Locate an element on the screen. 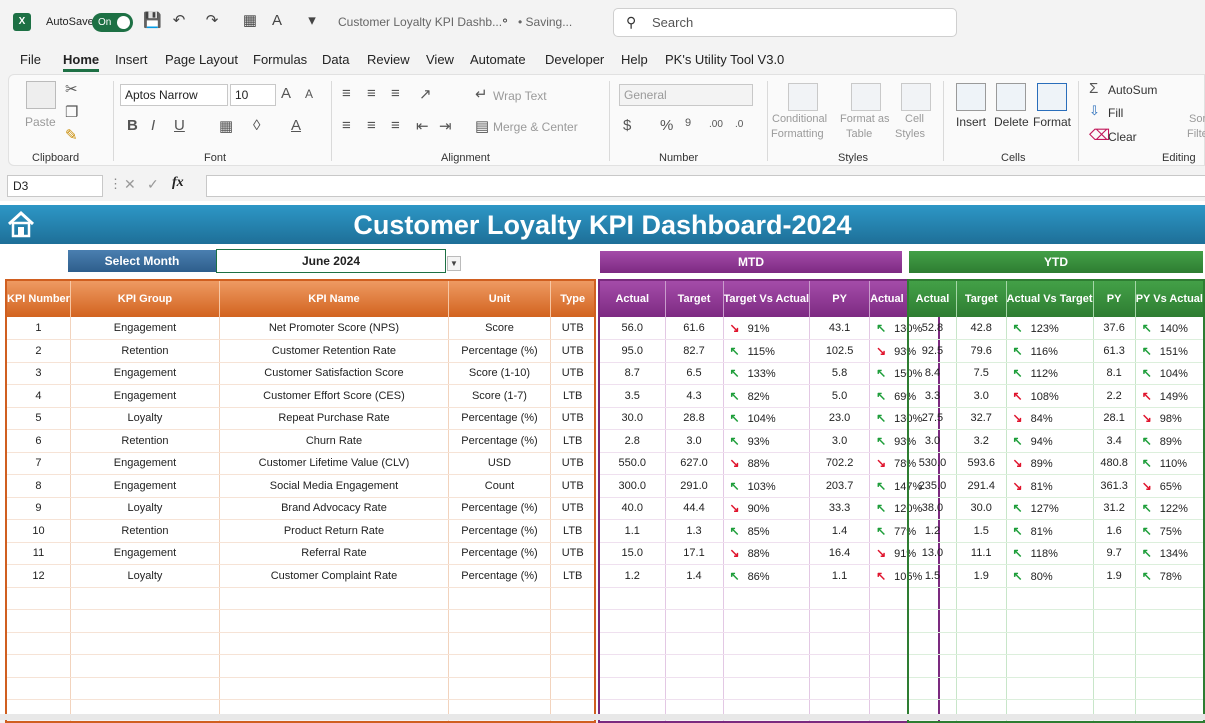 The height and width of the screenshot is (723, 1205). percent-icon: % is located at coordinates (666, 125).